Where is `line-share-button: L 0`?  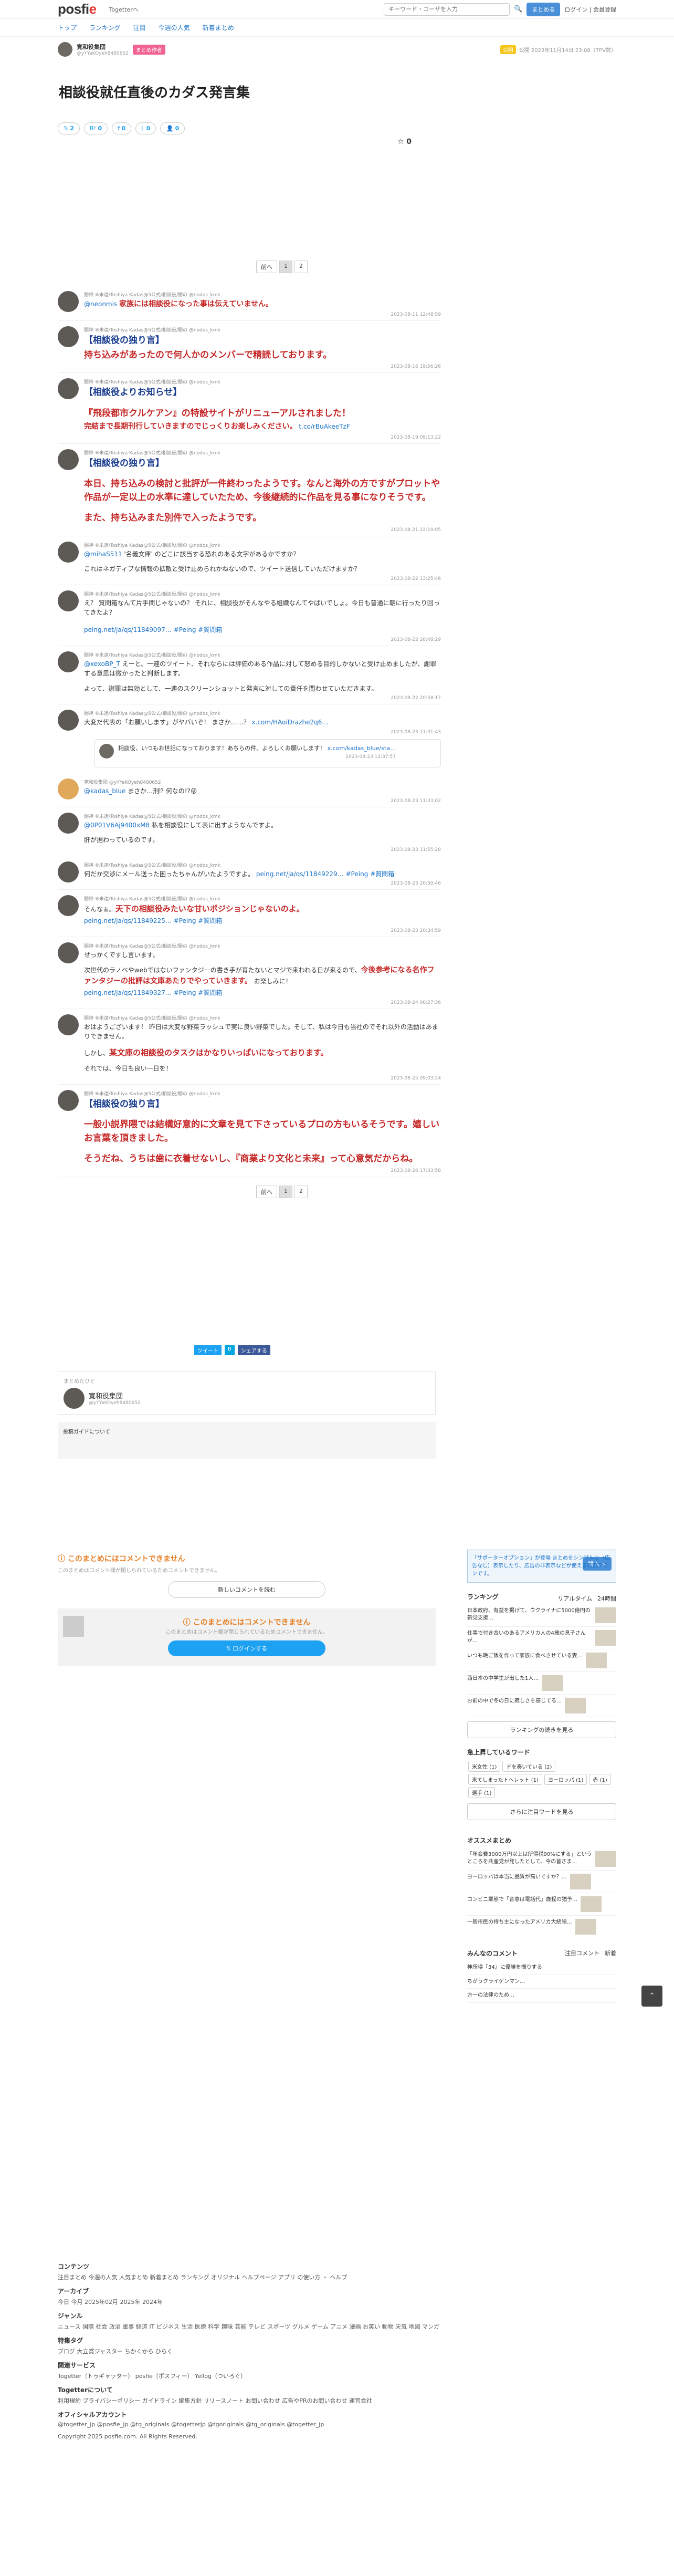
line-share-button: L 0 is located at coordinates (145, 128).